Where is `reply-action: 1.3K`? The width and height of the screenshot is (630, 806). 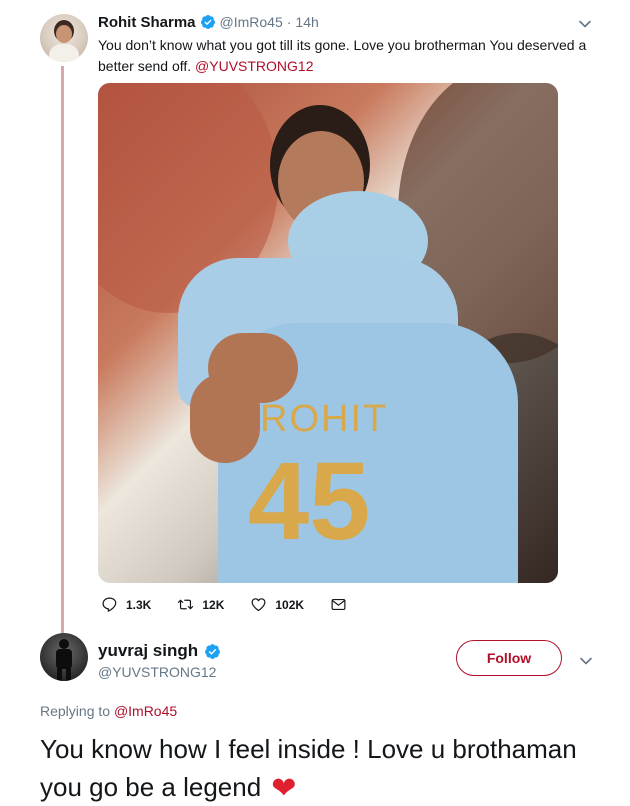 reply-action: 1.3K is located at coordinates (126, 604).